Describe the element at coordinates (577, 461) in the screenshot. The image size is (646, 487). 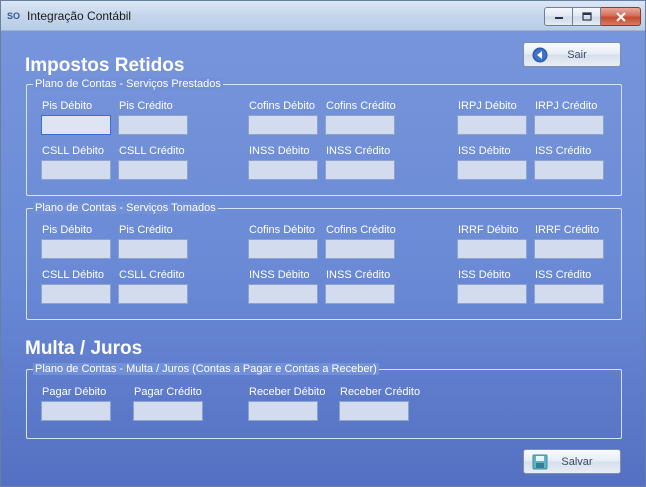
I see `salvar-label: Salvar` at that location.